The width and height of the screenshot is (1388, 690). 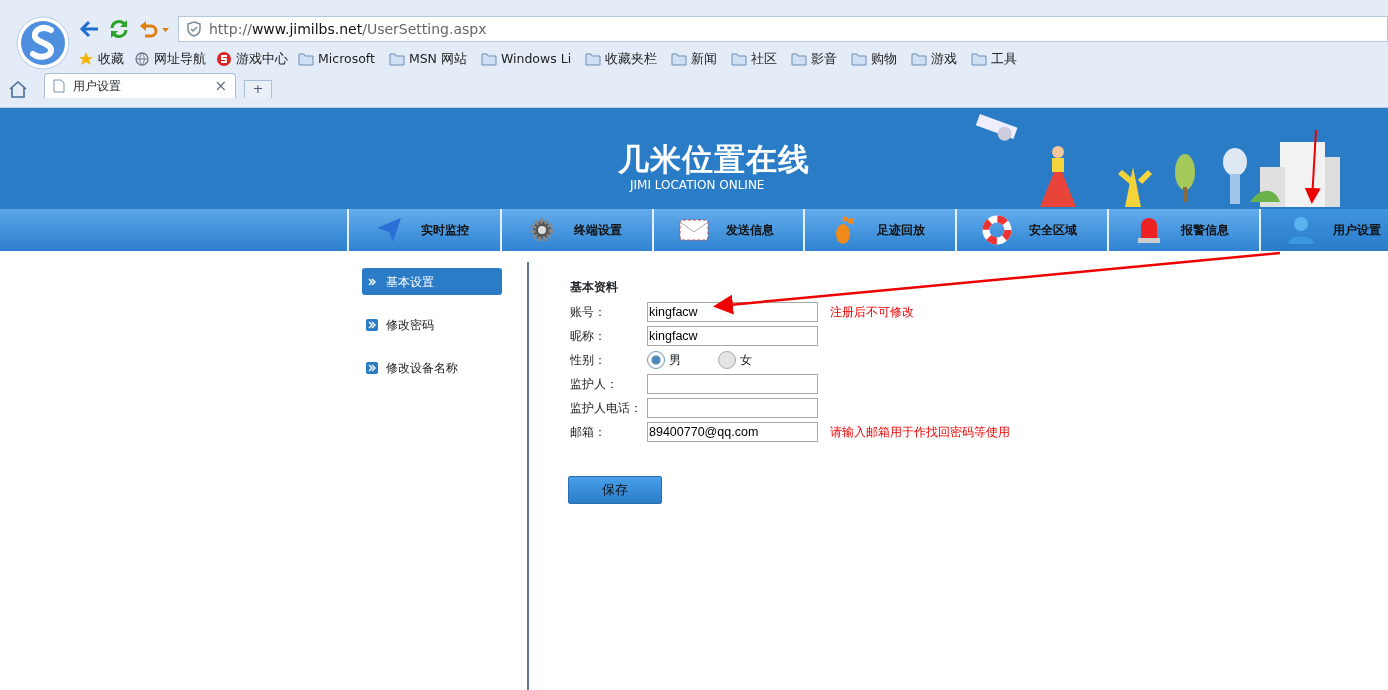 What do you see at coordinates (336, 59) in the screenshot?
I see `bookmark-link: Microsoft` at bounding box center [336, 59].